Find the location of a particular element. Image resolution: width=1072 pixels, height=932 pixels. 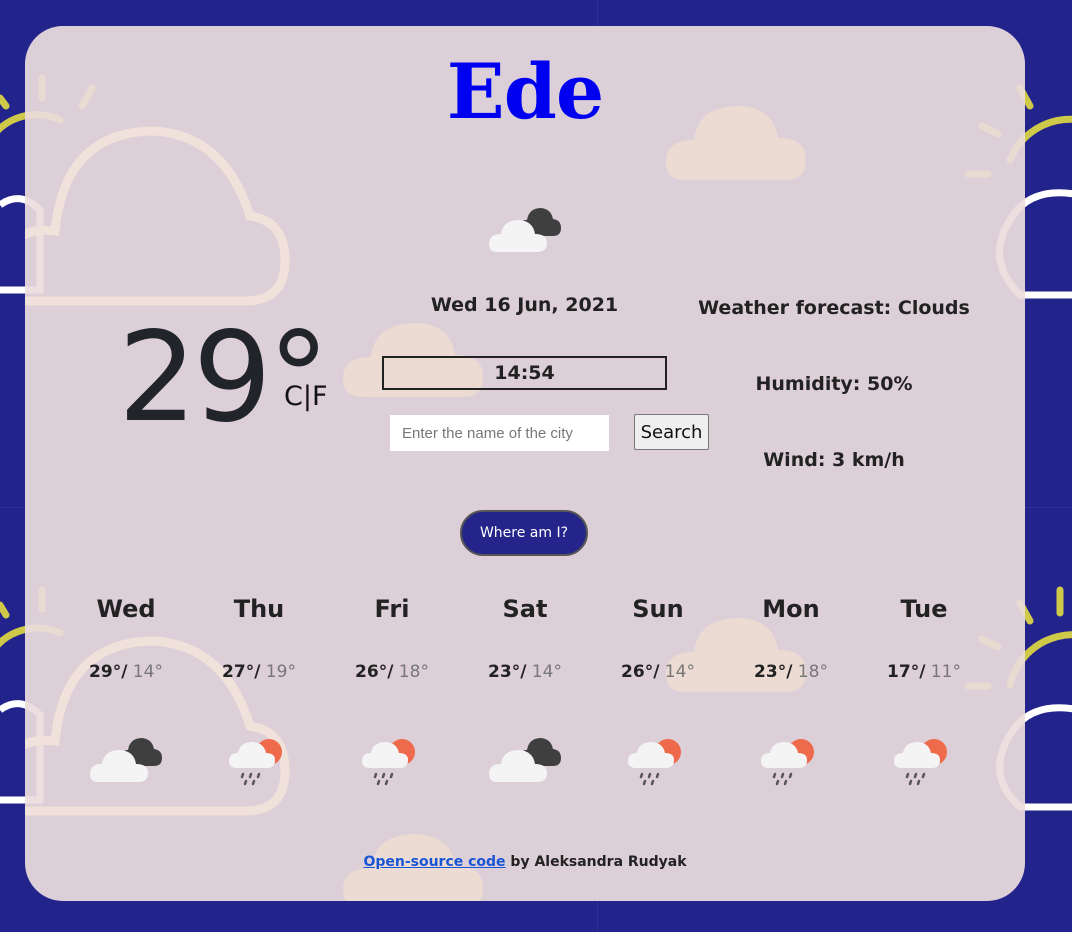

forecast-day: Mon 23°/ 18° is located at coordinates (791, 692).